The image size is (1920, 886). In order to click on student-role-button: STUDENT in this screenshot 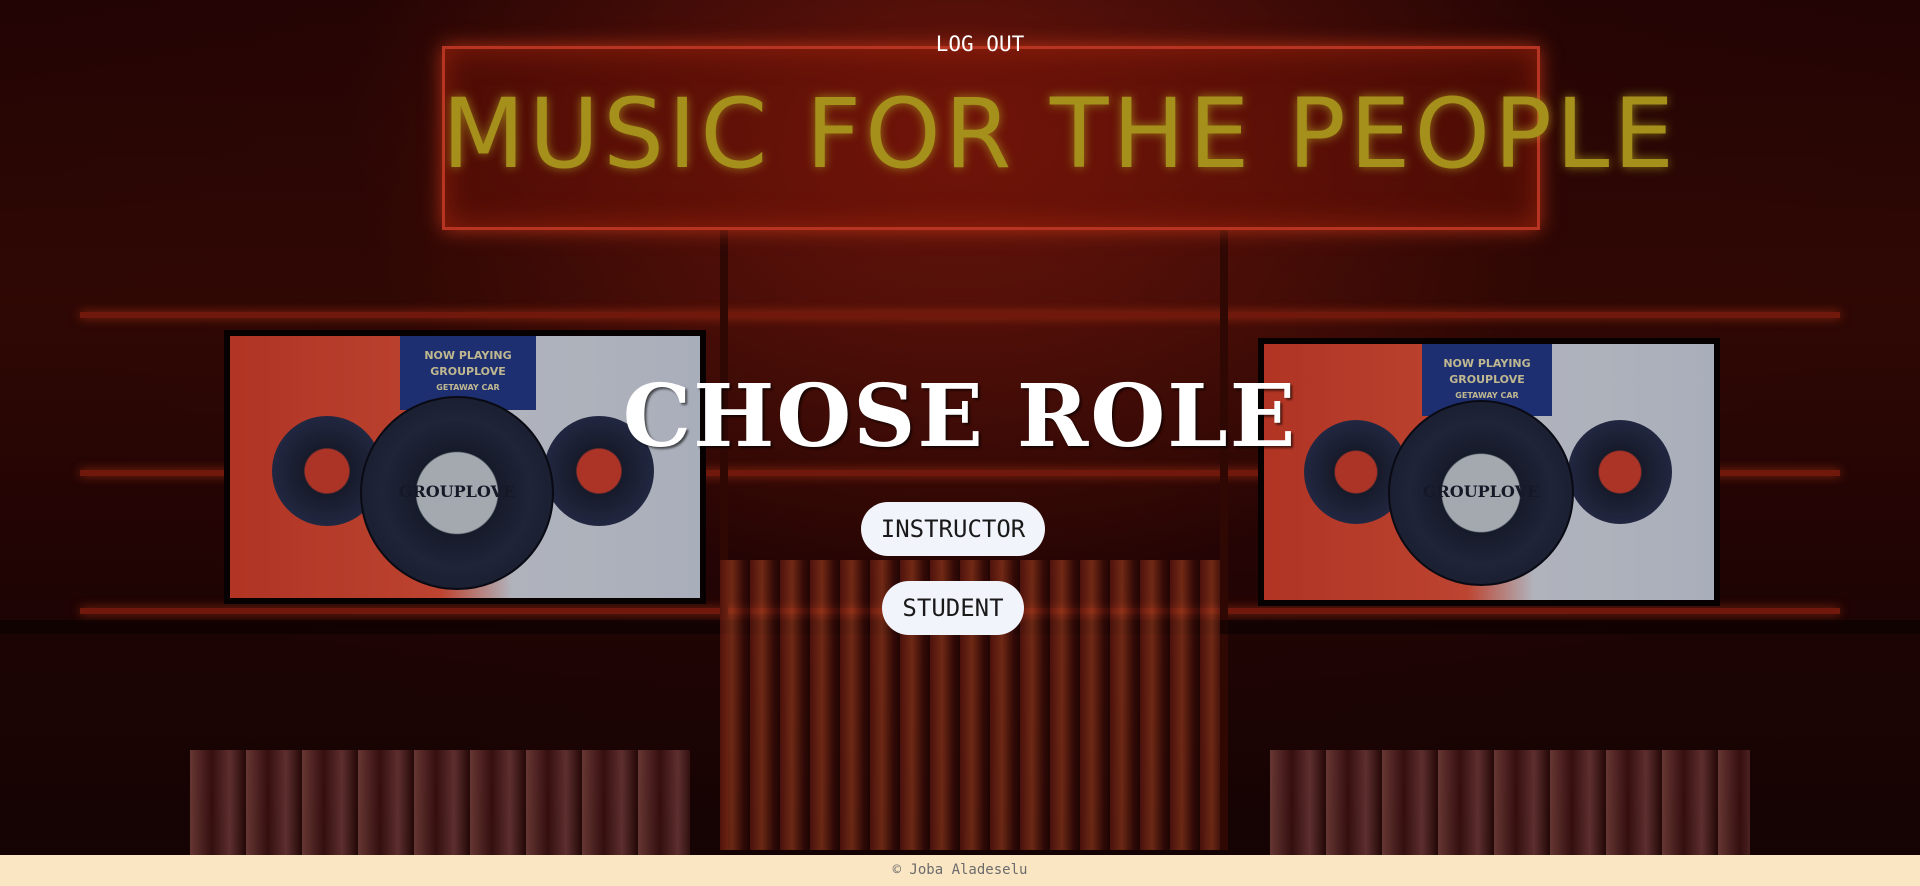, I will do `click(953, 608)`.